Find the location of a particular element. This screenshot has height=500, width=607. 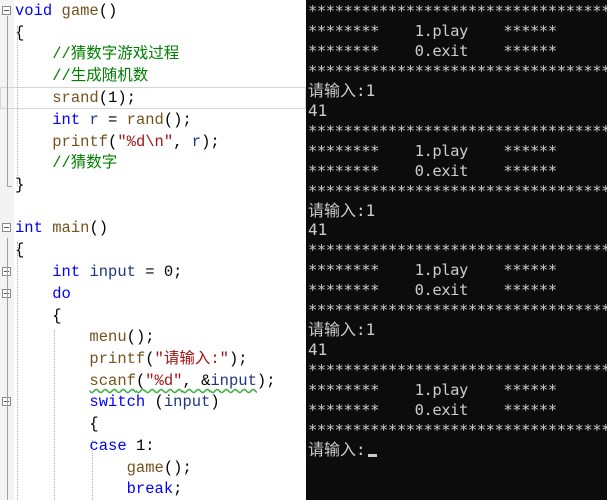

code-line: printf("请输入:"); is located at coordinates (153, 359).